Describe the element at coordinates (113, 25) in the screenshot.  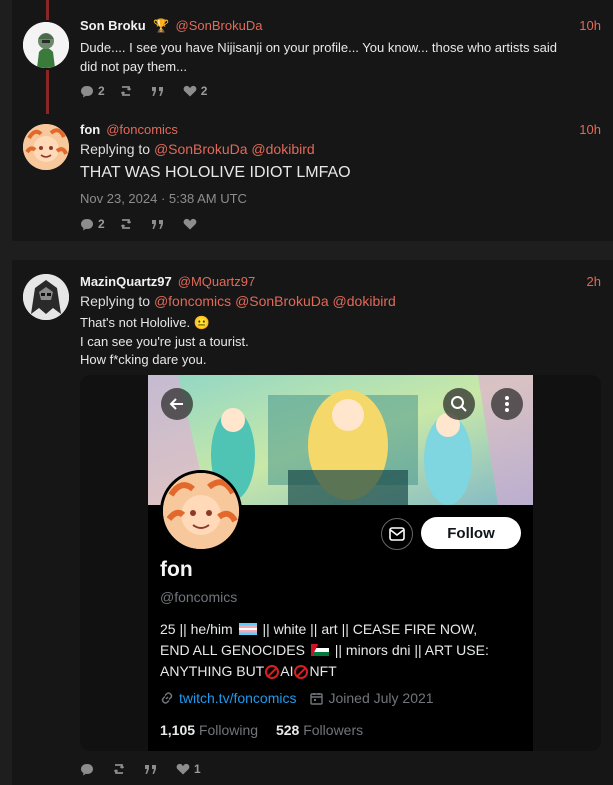
I see `display-name: Son Broku` at that location.